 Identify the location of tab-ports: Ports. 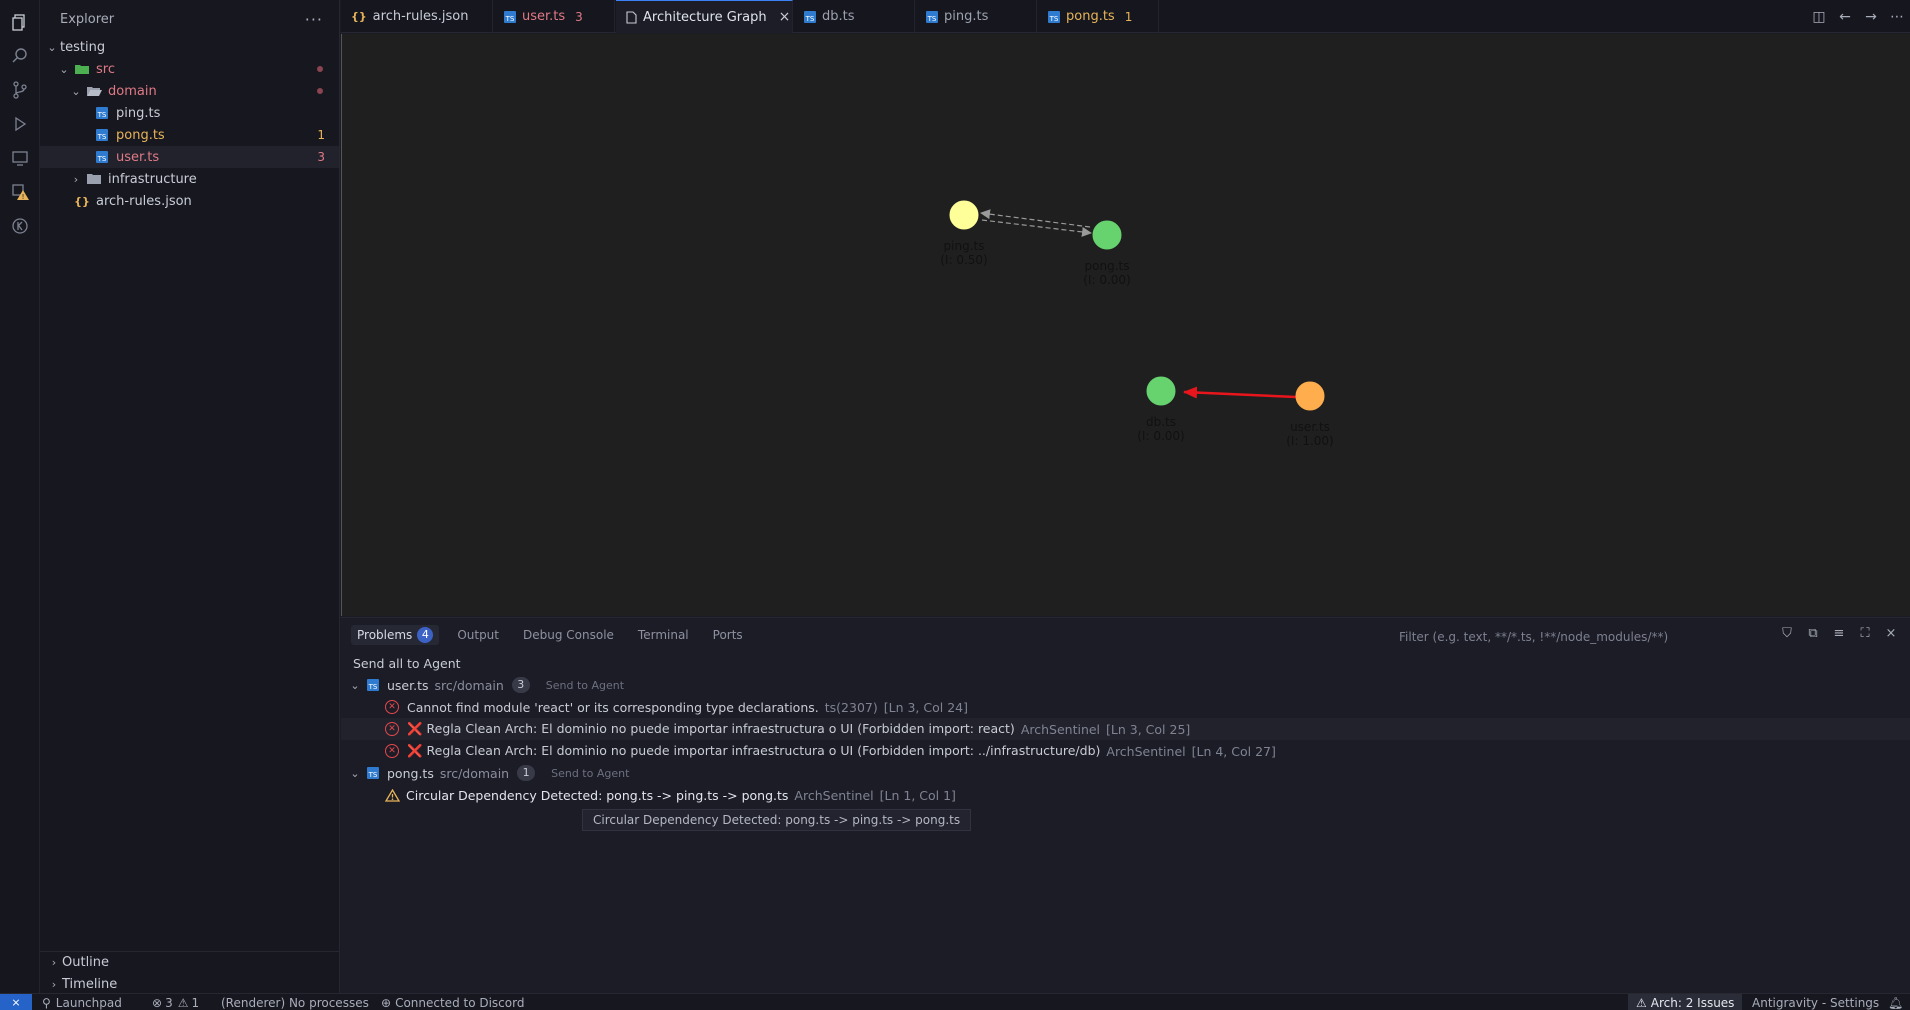
(728, 635).